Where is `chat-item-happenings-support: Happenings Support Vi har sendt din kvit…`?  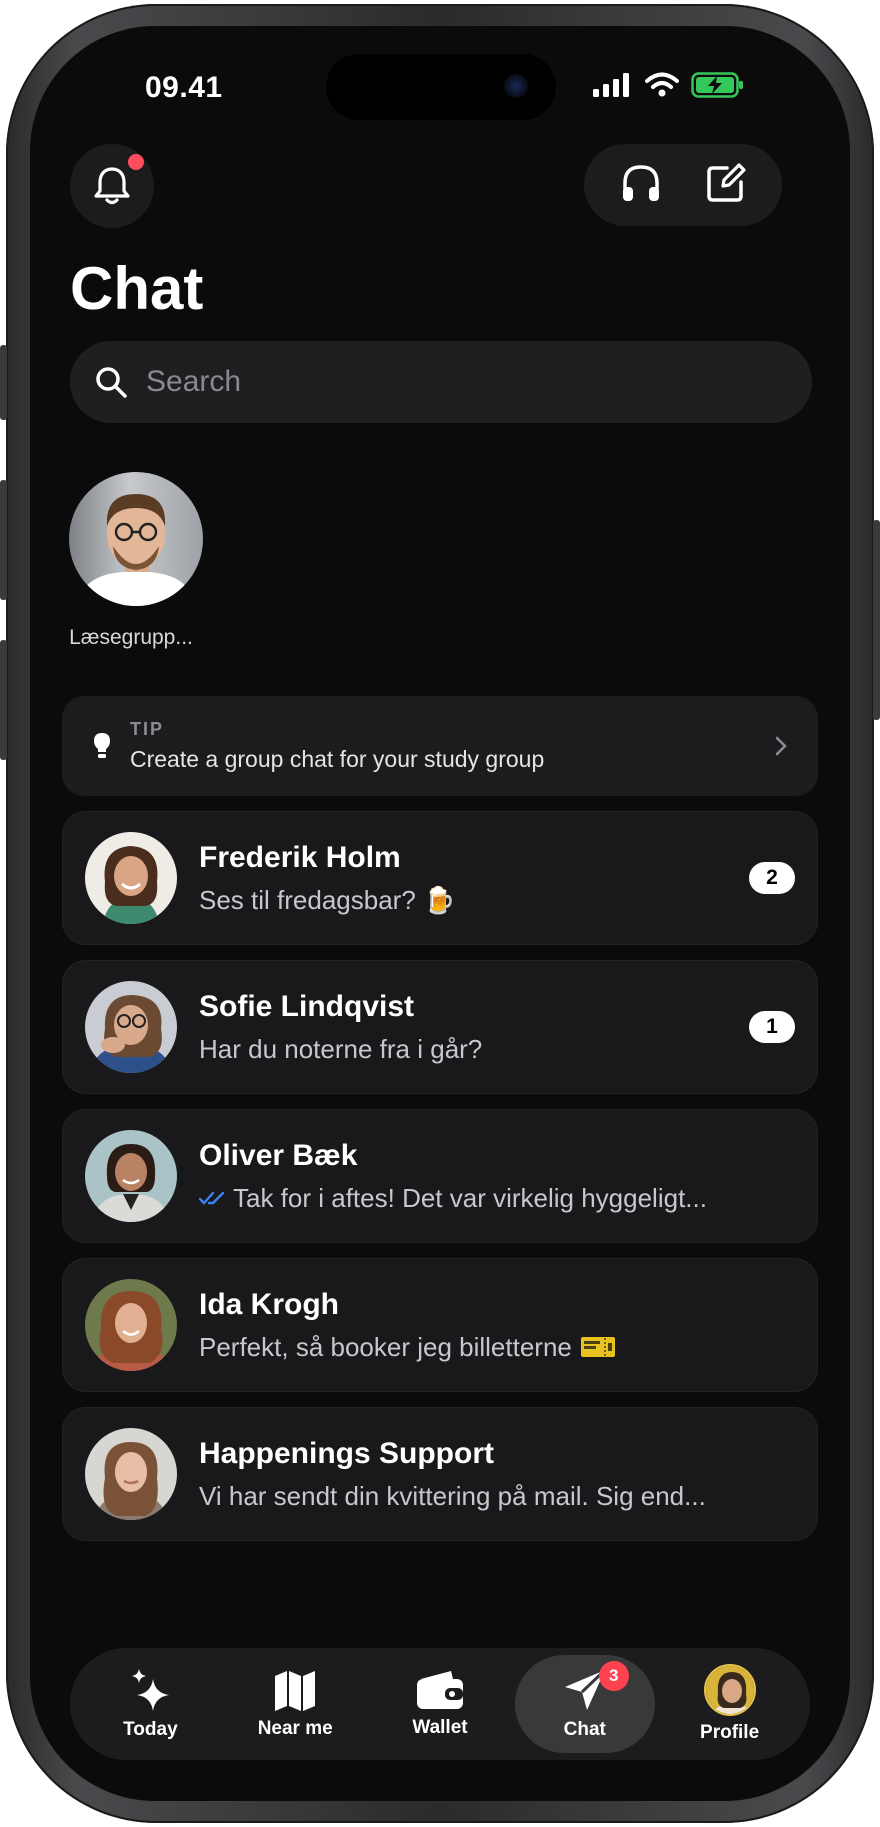
chat-item-happenings-support: Happenings Support Vi har sendt din kvit… is located at coordinates (440, 1474).